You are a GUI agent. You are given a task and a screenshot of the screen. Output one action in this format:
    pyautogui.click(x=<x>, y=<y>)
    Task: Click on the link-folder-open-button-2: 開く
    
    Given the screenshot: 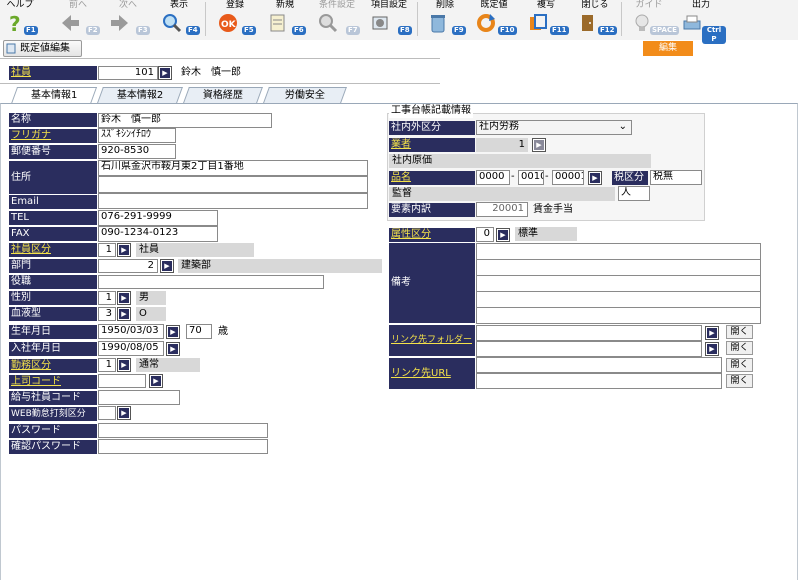 What is the action you would take?
    pyautogui.click(x=739, y=348)
    